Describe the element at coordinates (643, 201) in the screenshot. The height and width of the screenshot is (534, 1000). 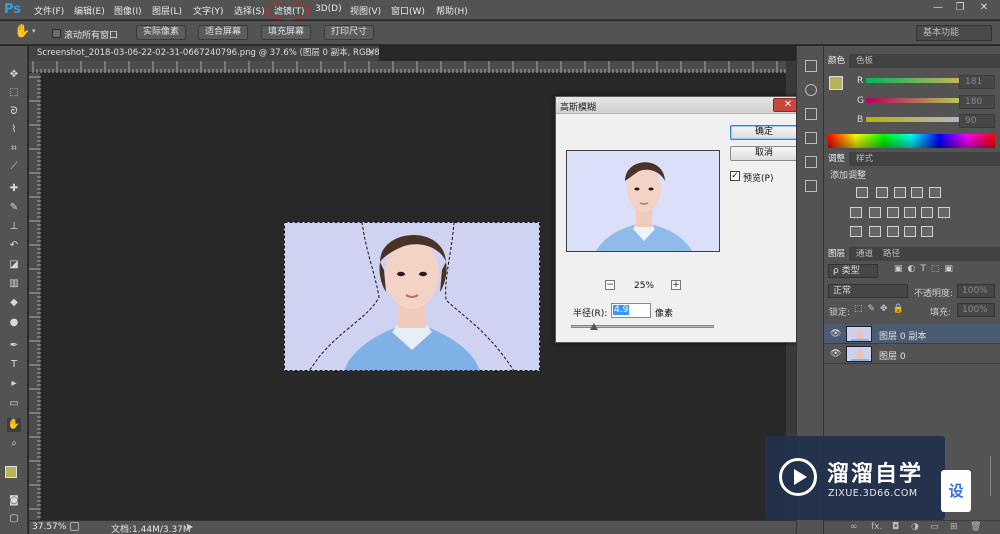
I see `dialog-preview-image` at that location.